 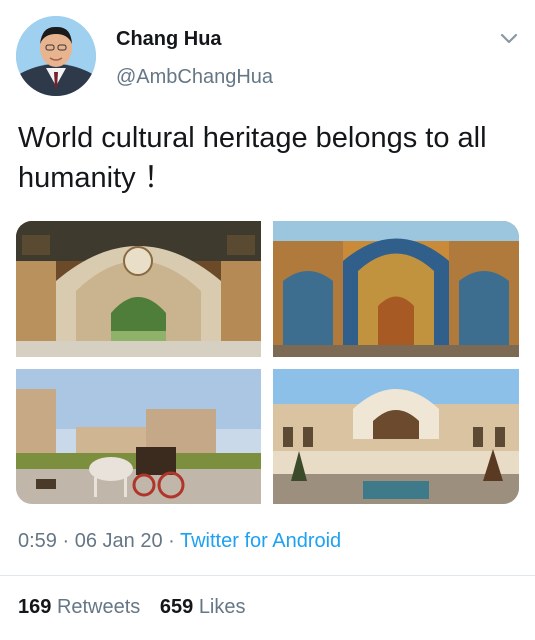 I want to click on chevron-down-icon, so click(x=509, y=38).